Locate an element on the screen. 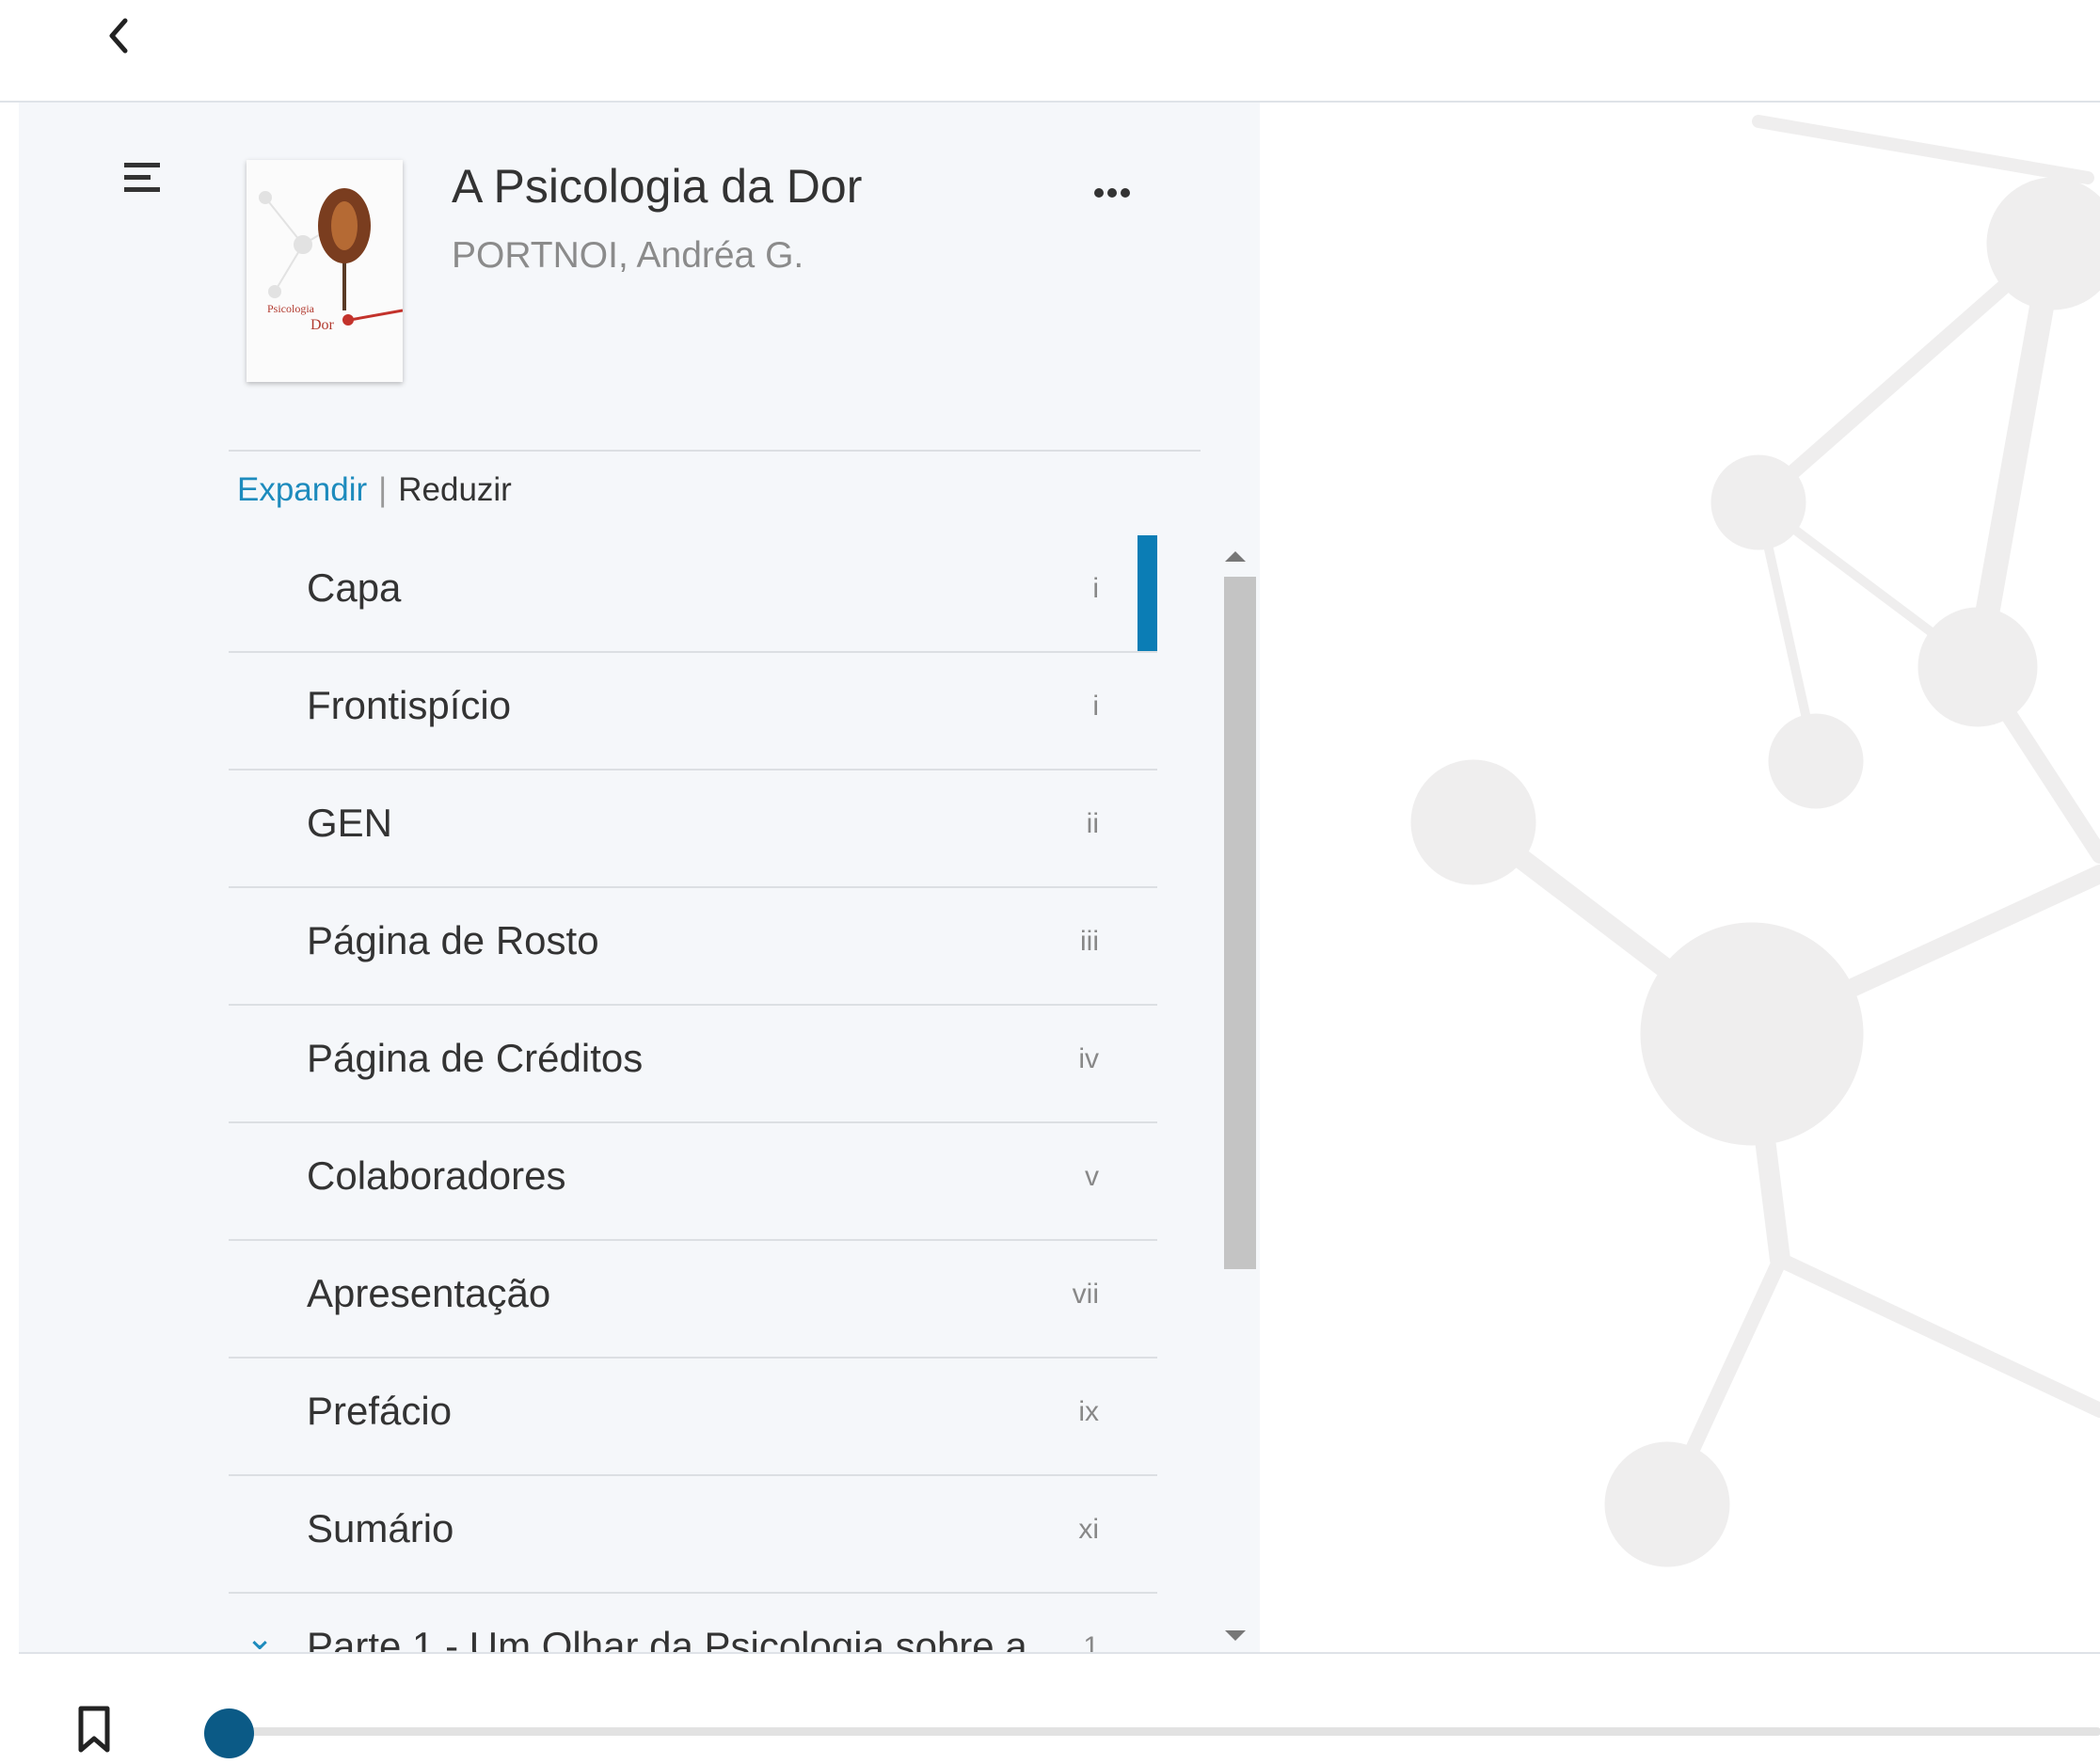 The image size is (2100, 1764). toc-item-page: xi is located at coordinates (1089, 1529).